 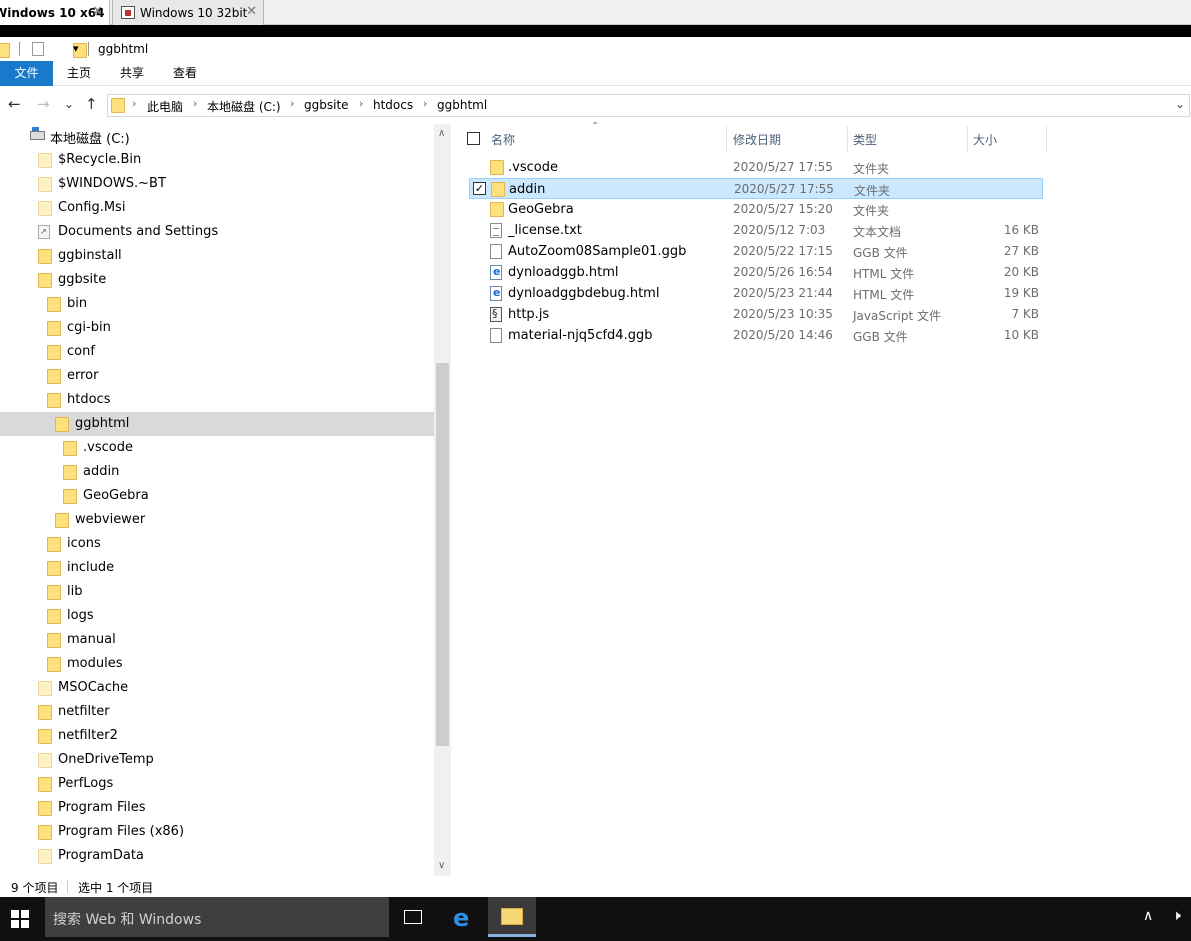 I want to click on tab-view: 查看, so click(x=185, y=73).